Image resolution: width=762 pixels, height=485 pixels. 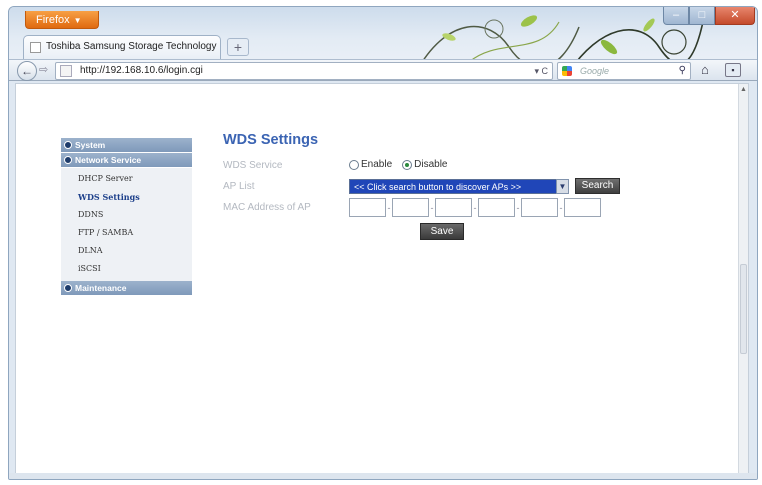 What do you see at coordinates (126, 269) in the screenshot?
I see `nav-item-iscsi: iSCSI` at bounding box center [126, 269].